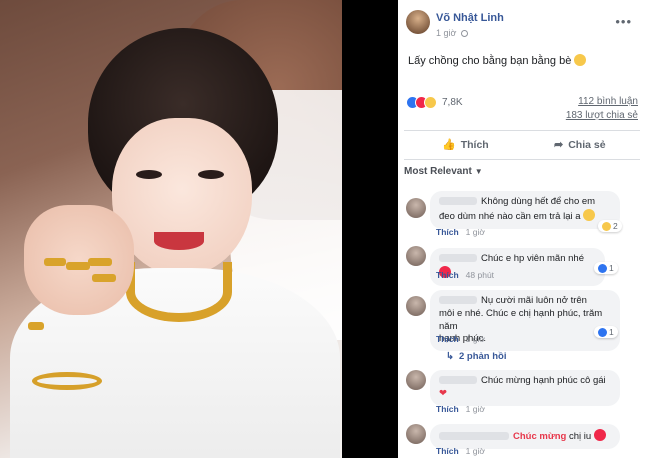  I want to click on post-time: 1 giờ, so click(446, 33).